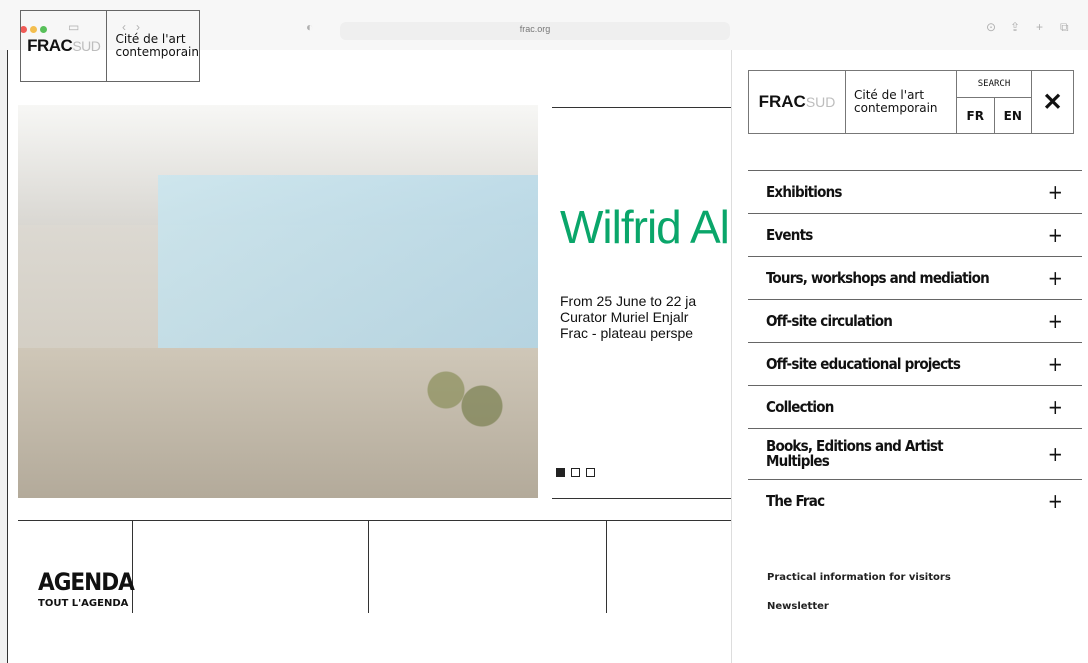 The height and width of the screenshot is (663, 1088). Describe the element at coordinates (915, 500) in the screenshot. I see `menu-item-the-frac: The Frac +` at that location.